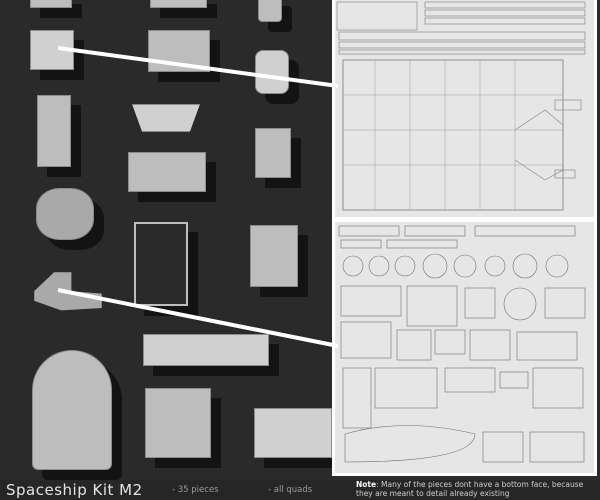 This screenshot has width=600, height=500. Describe the element at coordinates (270, 11) in the screenshot. I see `kit-piece-top-right` at that location.